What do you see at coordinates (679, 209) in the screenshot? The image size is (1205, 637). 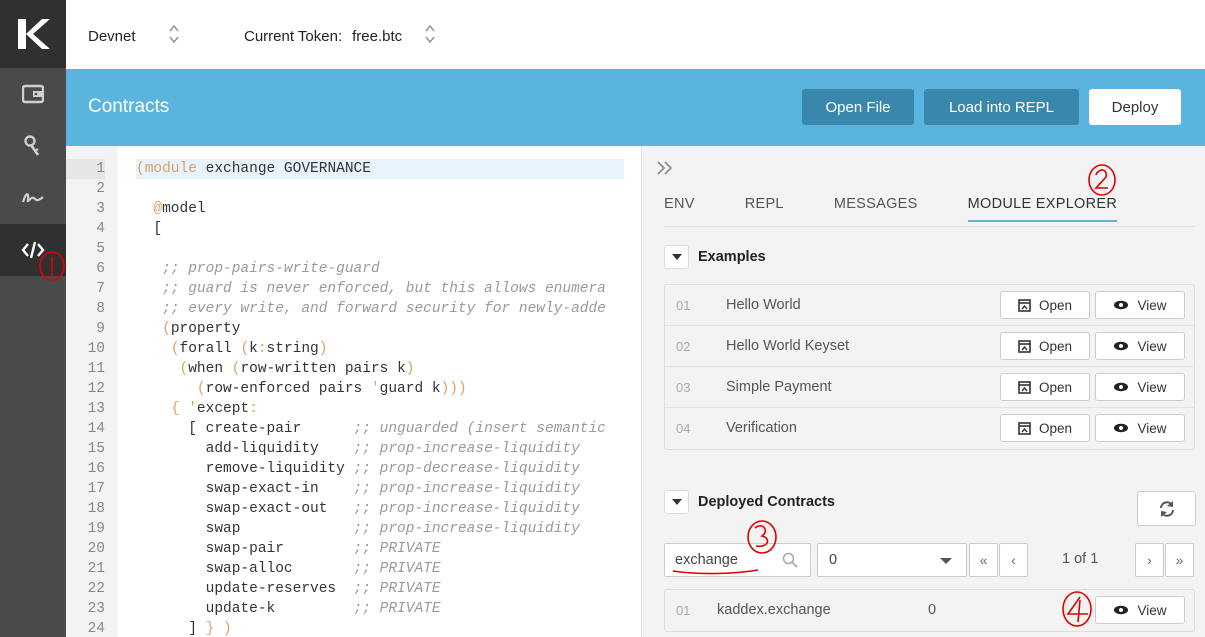 I see `tab-env: ENV` at bounding box center [679, 209].